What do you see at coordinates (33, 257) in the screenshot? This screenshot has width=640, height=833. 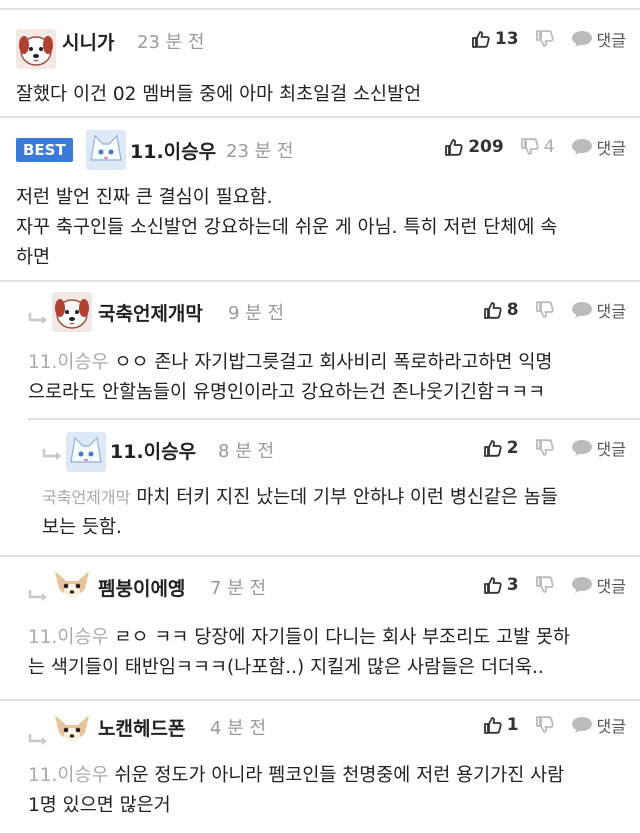 I see `comment-text-line: 하면` at bounding box center [33, 257].